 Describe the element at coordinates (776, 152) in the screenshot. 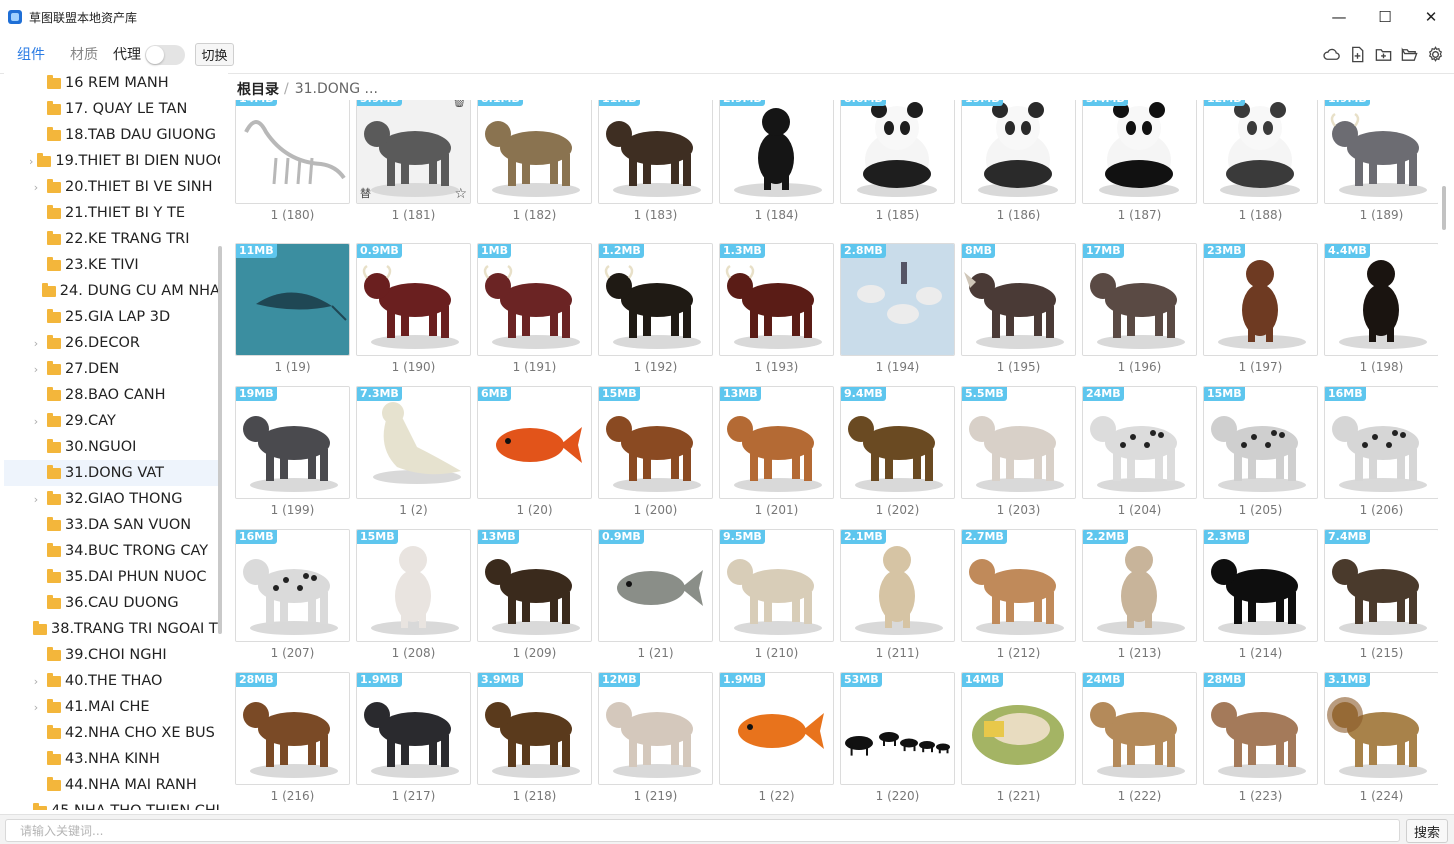

I see `asset-thumbnail: 2.9MB` at that location.